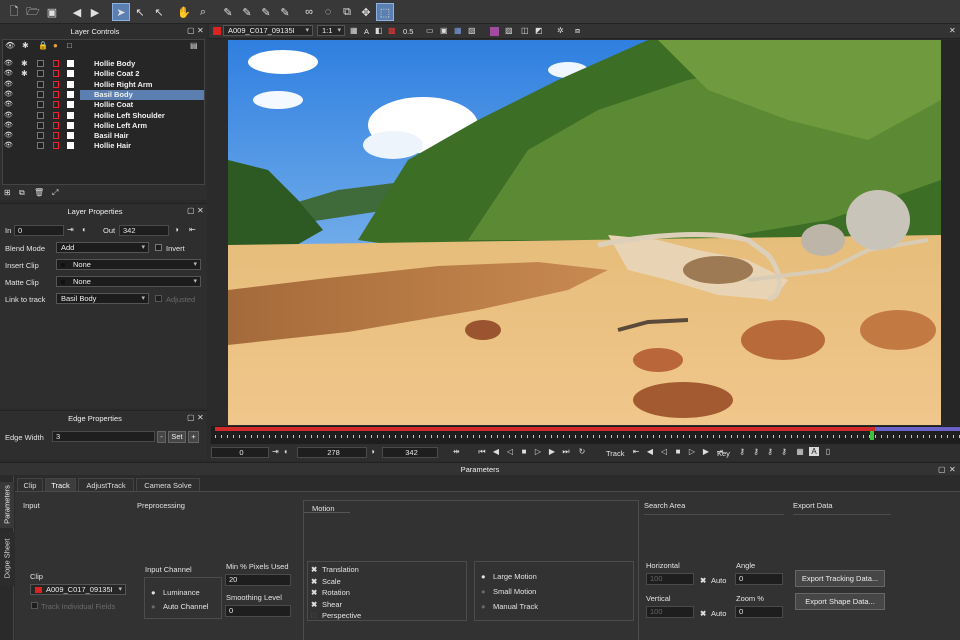 Image resolution: width=960 pixels, height=640 pixels. Describe the element at coordinates (159, 12) in the screenshot. I see `select-plus-icon: ↖` at that location.